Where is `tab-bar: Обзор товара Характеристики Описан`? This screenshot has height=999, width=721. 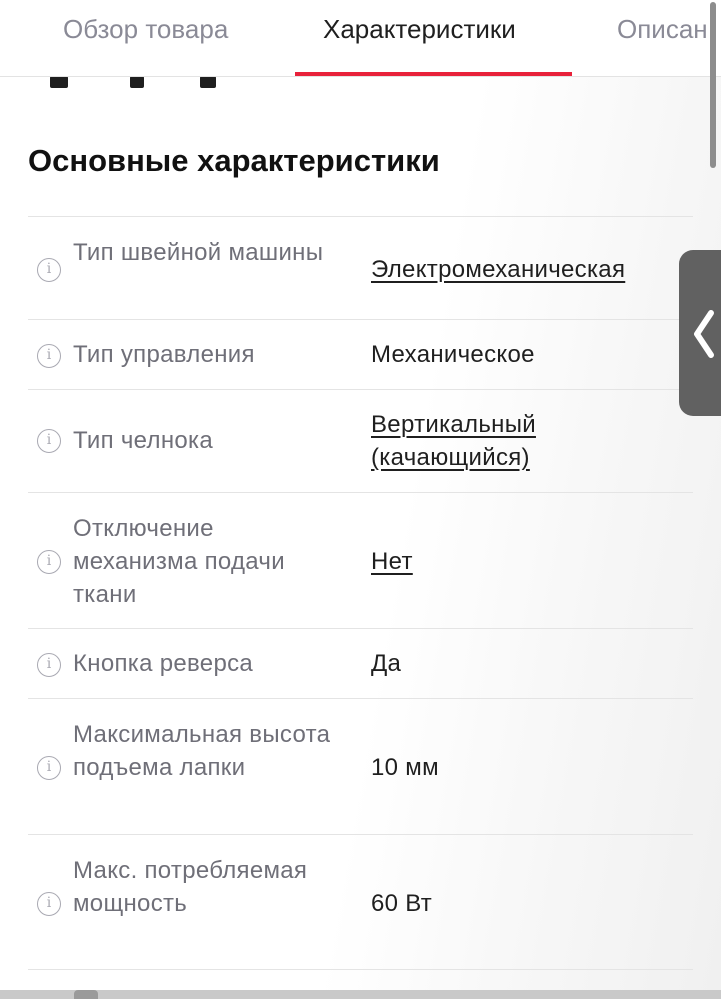 tab-bar: Обзор товара Характеристики Описан is located at coordinates (360, 38).